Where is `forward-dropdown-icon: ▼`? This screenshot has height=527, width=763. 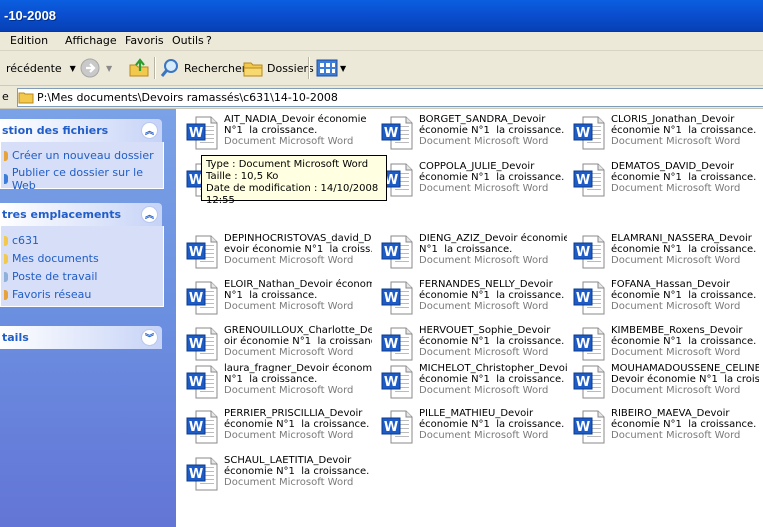 forward-dropdown-icon: ▼ is located at coordinates (109, 68).